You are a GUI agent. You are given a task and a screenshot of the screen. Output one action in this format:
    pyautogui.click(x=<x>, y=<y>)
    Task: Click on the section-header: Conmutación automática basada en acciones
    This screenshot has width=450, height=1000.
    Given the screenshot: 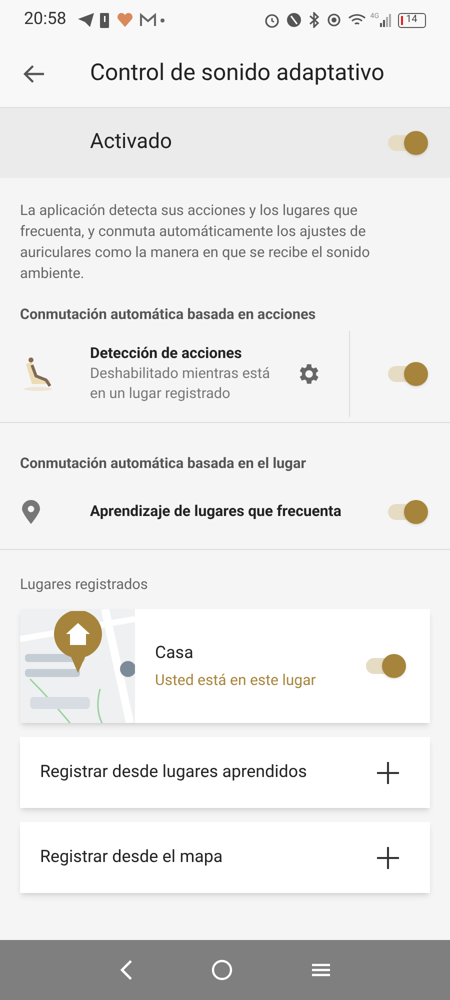 What is the action you would take?
    pyautogui.click(x=168, y=315)
    